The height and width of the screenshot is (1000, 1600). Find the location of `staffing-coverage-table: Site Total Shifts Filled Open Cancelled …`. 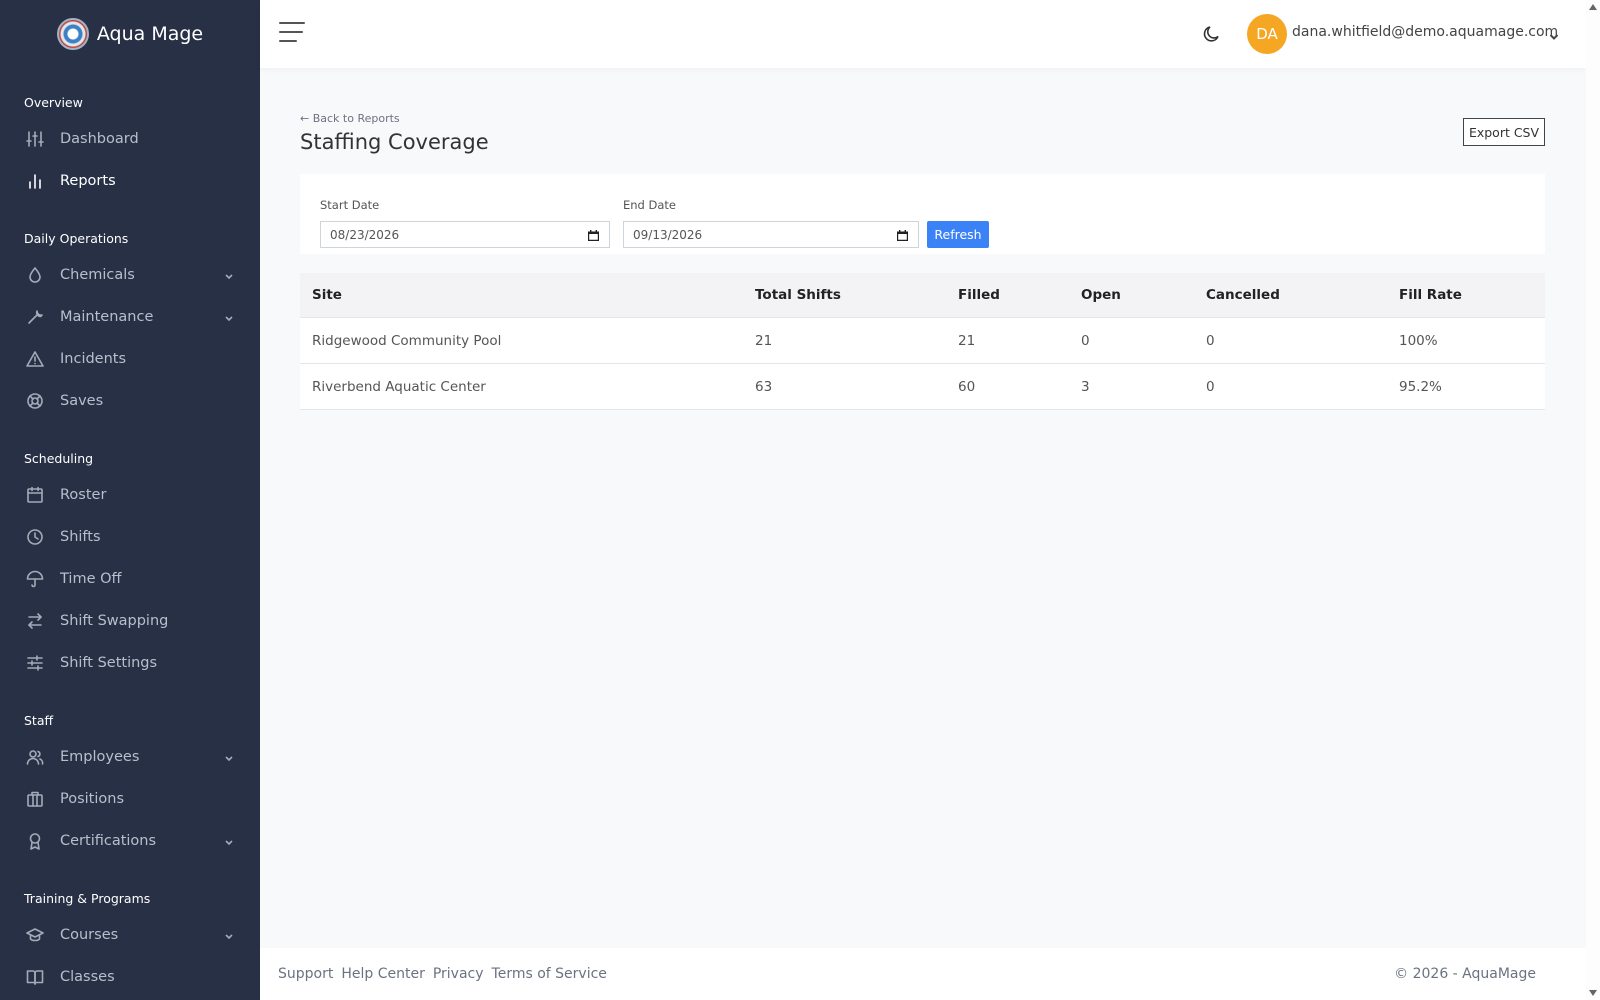

staffing-coverage-table: Site Total Shifts Filled Open Cancelled … is located at coordinates (922, 341).